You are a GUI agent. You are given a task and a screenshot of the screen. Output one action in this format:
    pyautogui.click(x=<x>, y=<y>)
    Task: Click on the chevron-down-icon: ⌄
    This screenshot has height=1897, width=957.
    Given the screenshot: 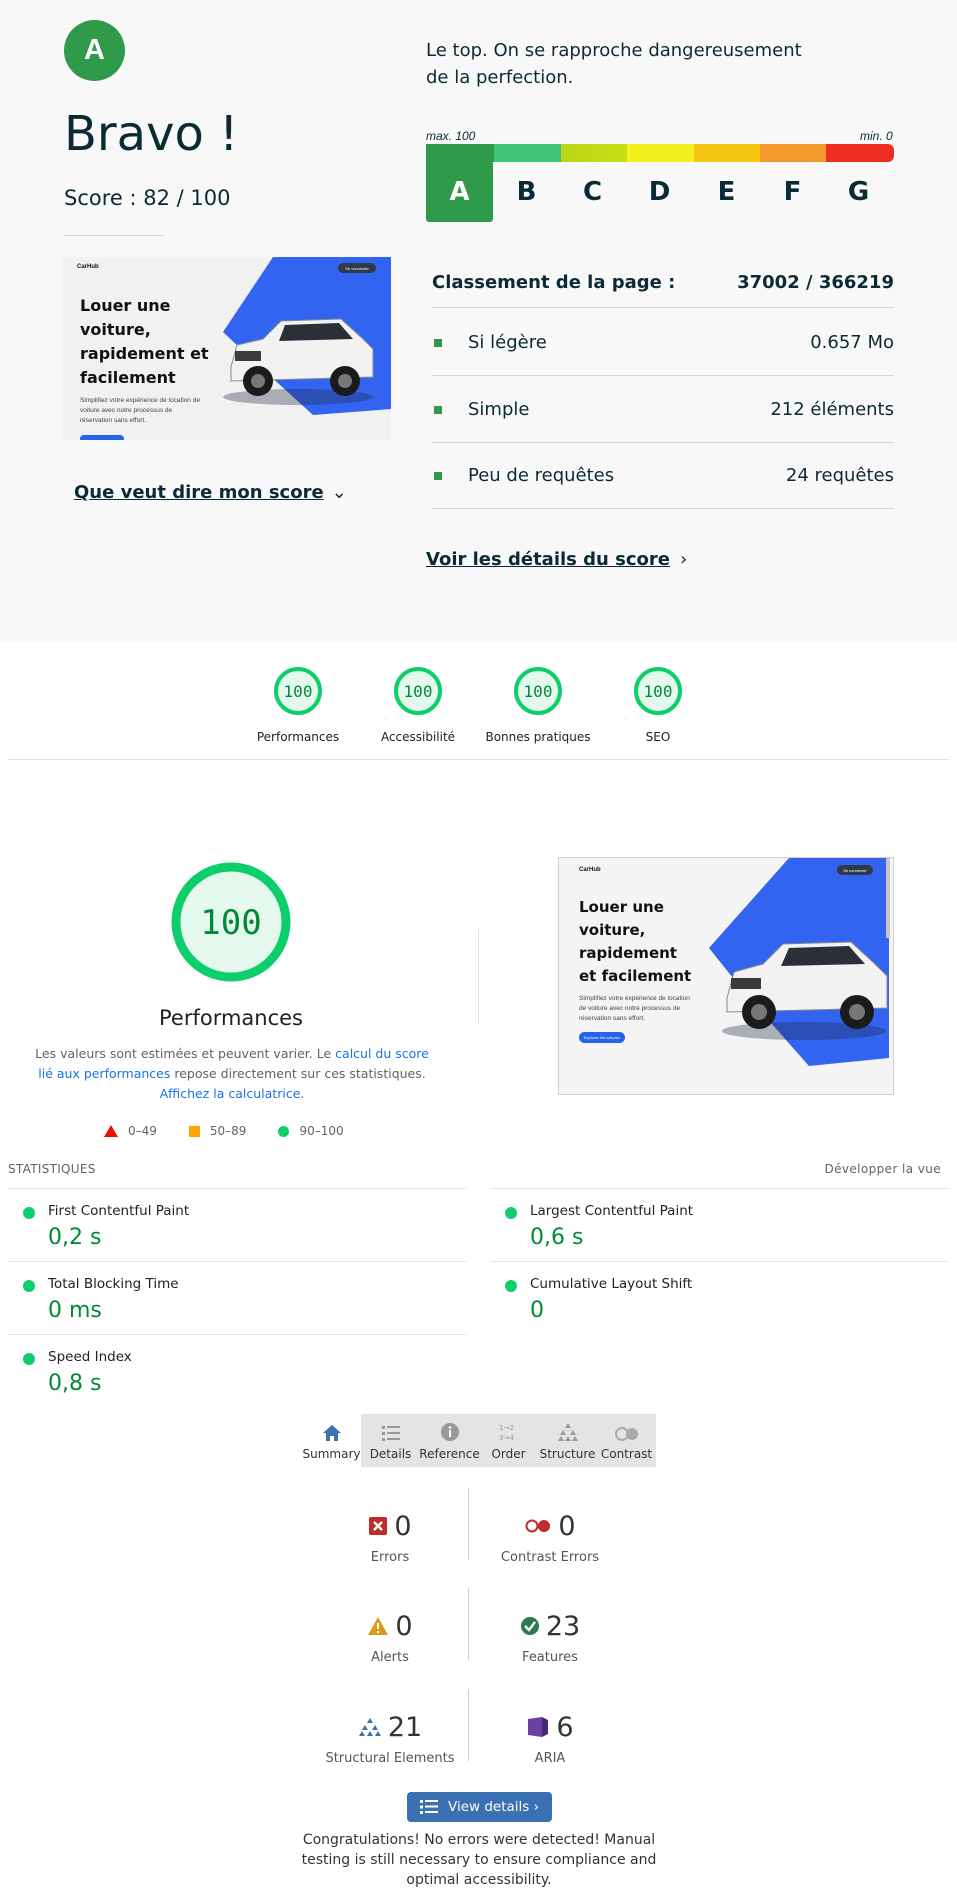 What is the action you would take?
    pyautogui.click(x=339, y=492)
    